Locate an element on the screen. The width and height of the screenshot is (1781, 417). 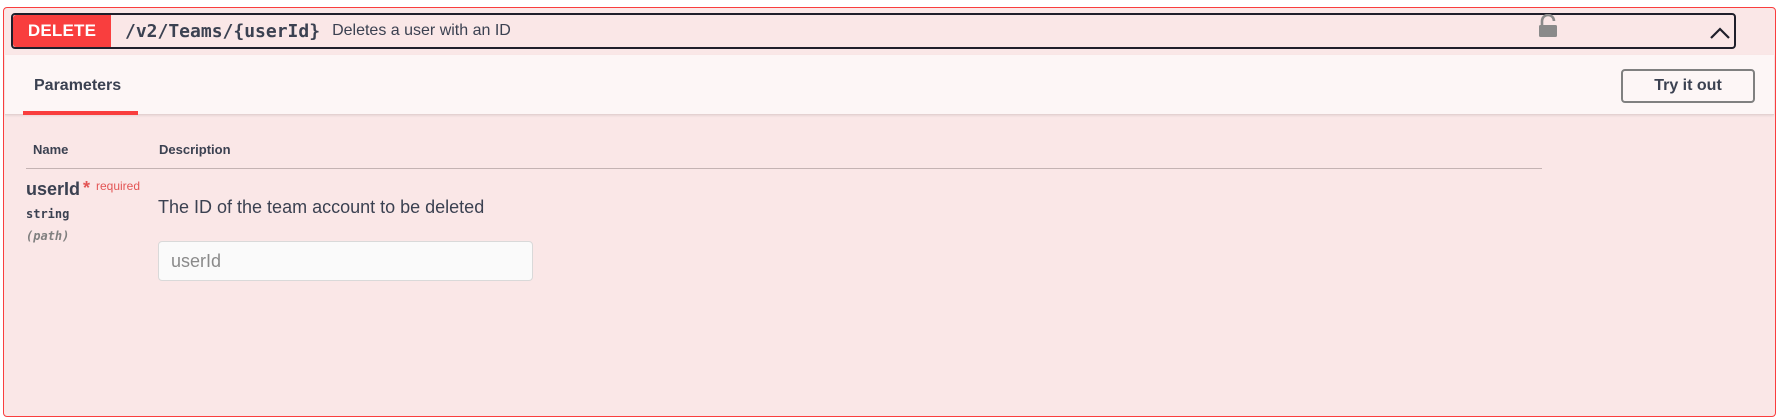
operation-tabs-header: Parameters Try it out is located at coordinates (889, 85).